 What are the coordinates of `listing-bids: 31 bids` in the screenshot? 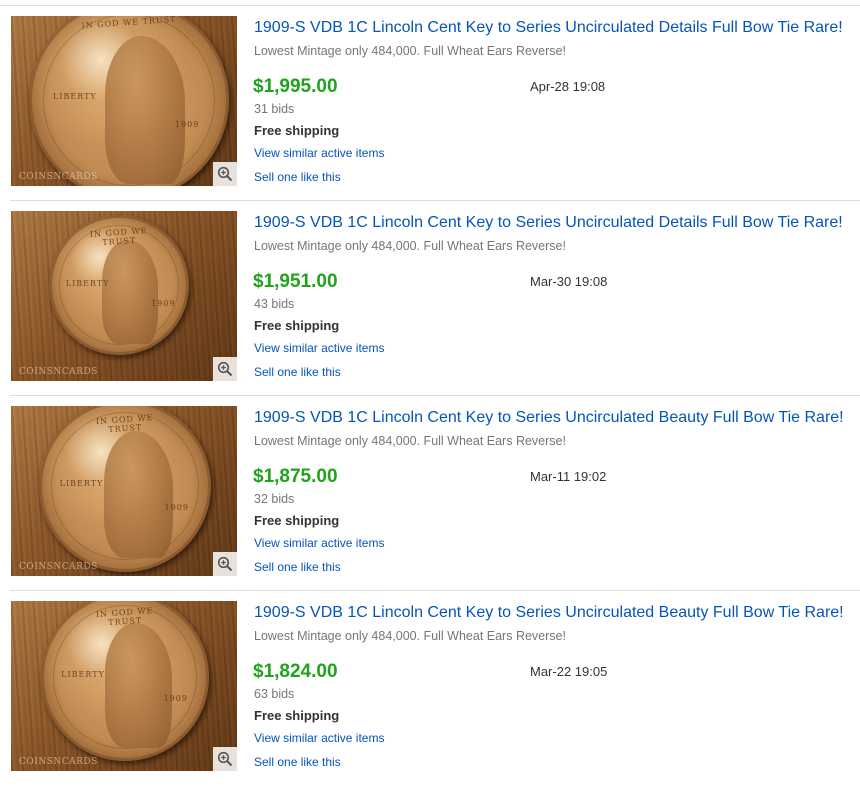 It's located at (274, 109).